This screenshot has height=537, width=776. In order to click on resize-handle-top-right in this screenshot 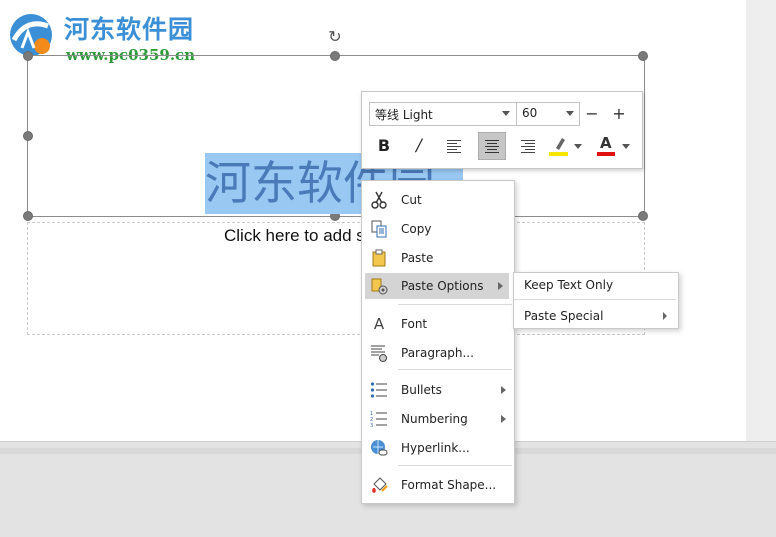, I will do `click(643, 56)`.